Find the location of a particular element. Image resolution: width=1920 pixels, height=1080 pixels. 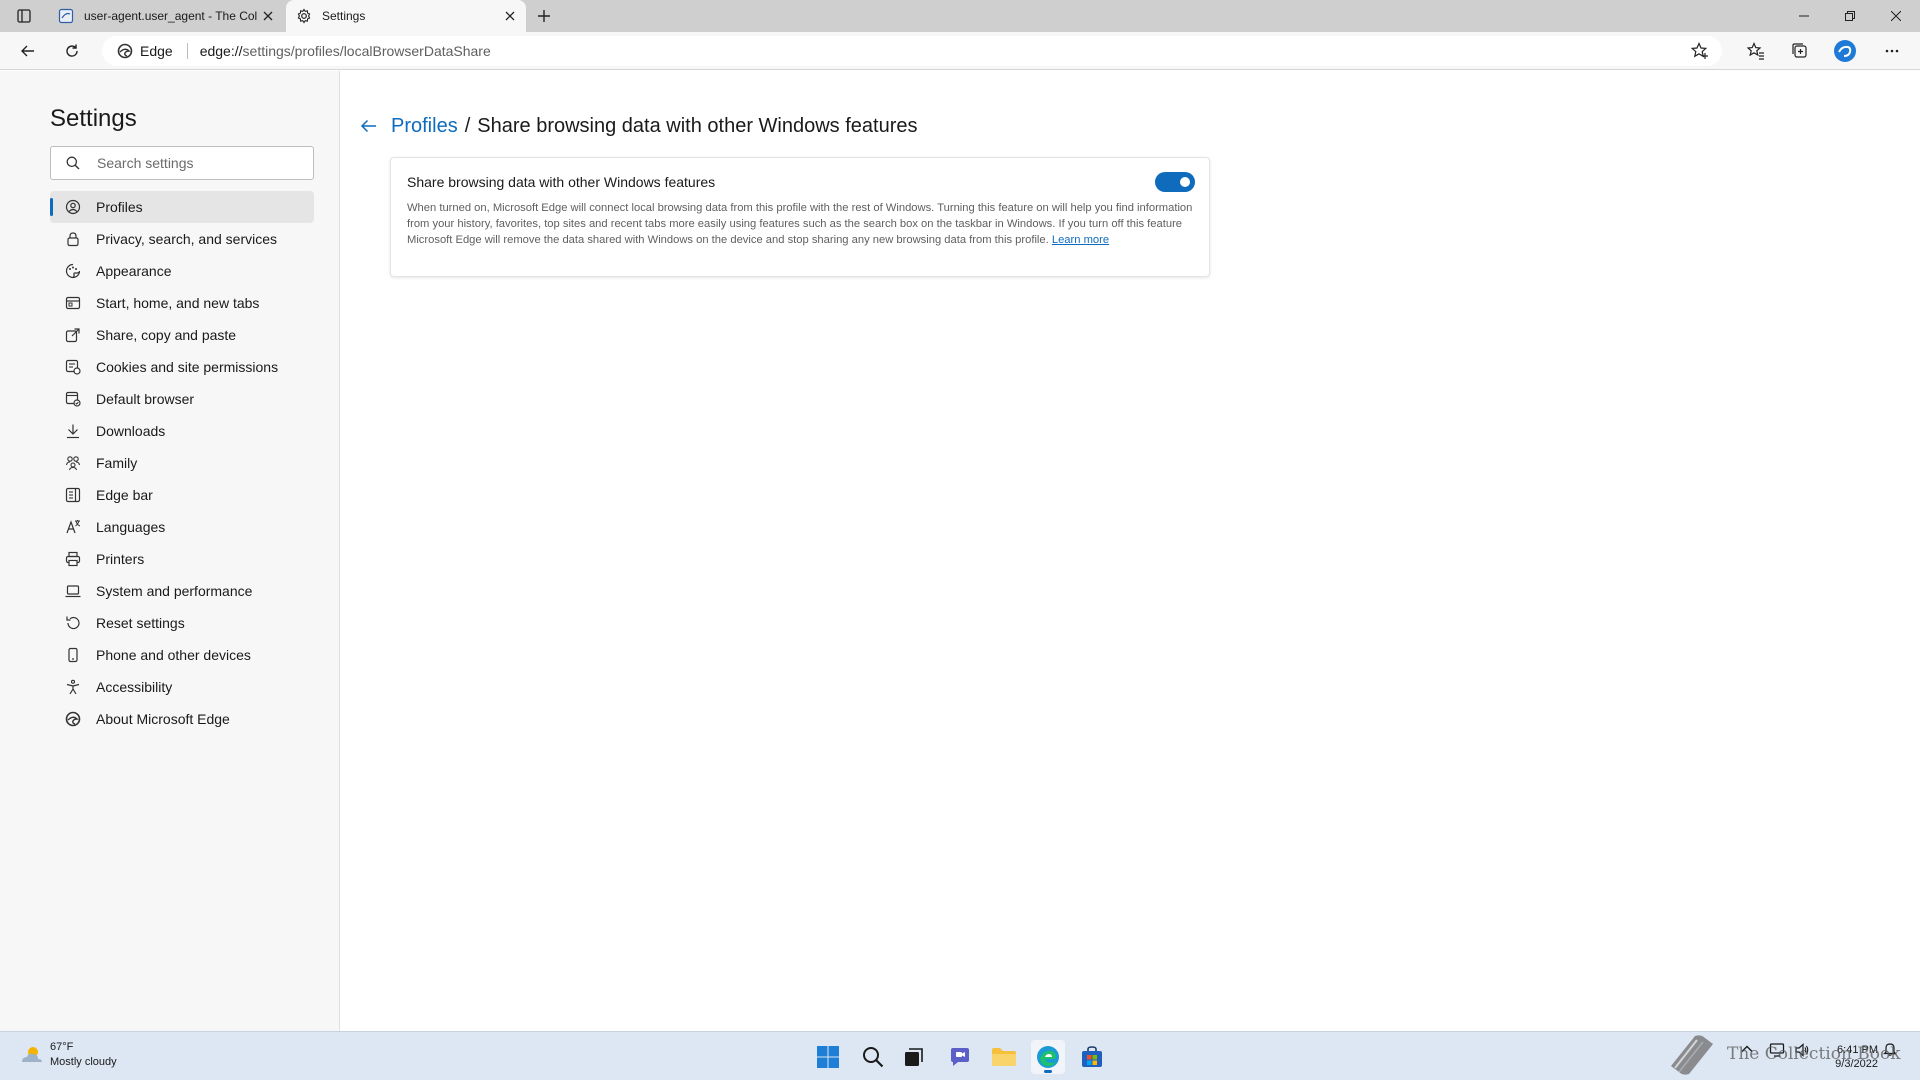

url-scheme: edge:// is located at coordinates (221, 51).